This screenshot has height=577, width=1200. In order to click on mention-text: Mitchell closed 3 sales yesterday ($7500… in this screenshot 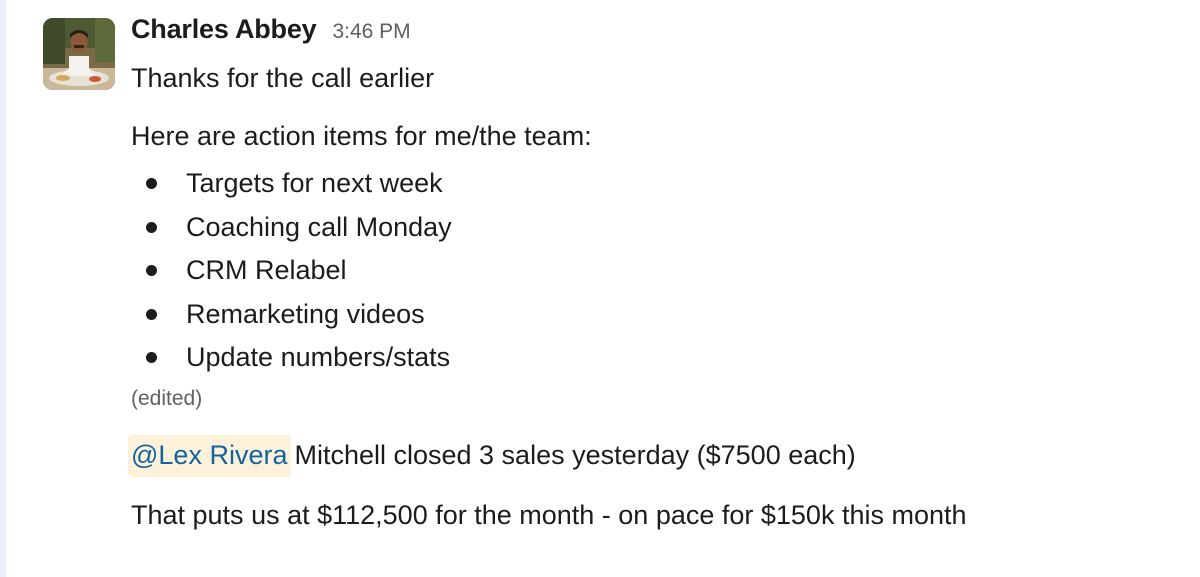, I will do `click(575, 454)`.